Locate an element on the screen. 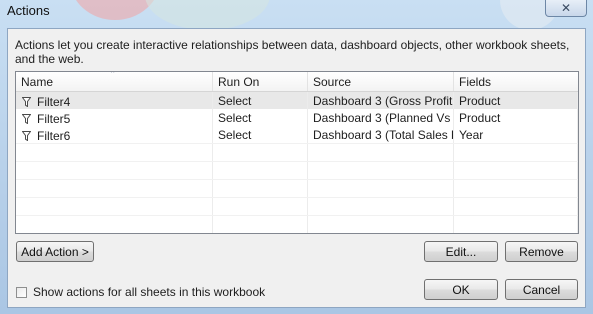 The image size is (593, 314). cell-name: Filter6 is located at coordinates (114, 134).